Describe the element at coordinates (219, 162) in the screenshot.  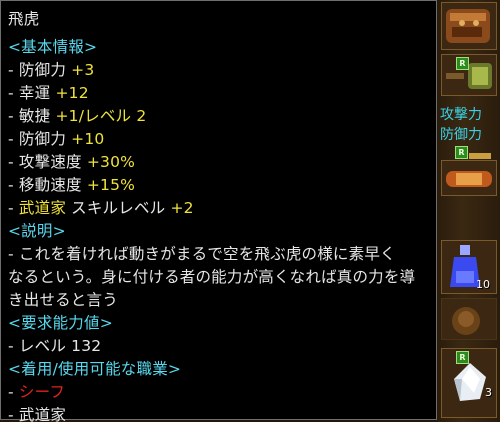
I see `stat-line: - 攻撃速度 +30%` at that location.